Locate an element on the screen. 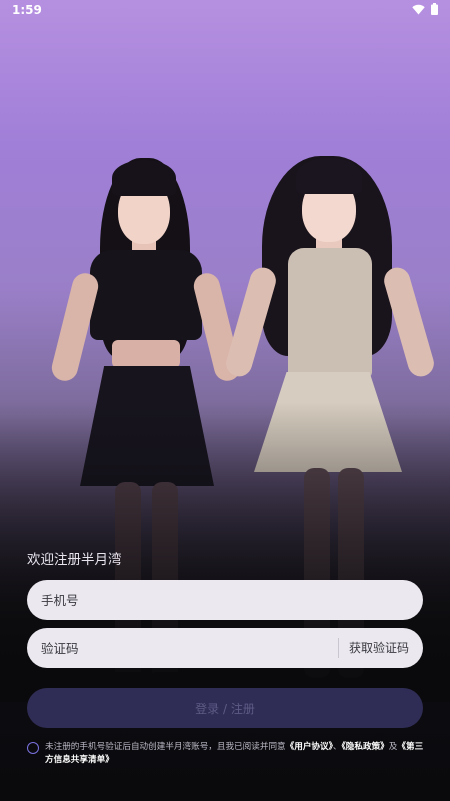 The height and width of the screenshot is (801, 450). login-register-button: 登录 / 注册 is located at coordinates (225, 708).